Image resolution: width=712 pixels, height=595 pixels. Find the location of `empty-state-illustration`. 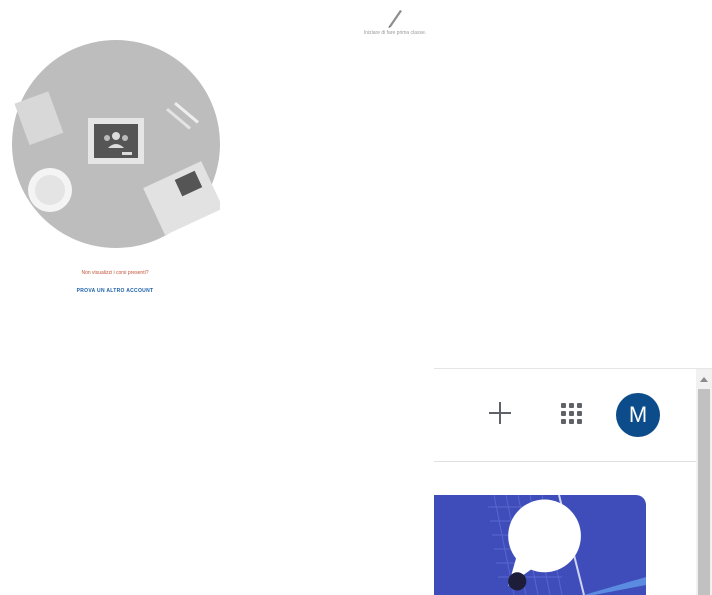

empty-state-illustration is located at coordinates (116, 144).